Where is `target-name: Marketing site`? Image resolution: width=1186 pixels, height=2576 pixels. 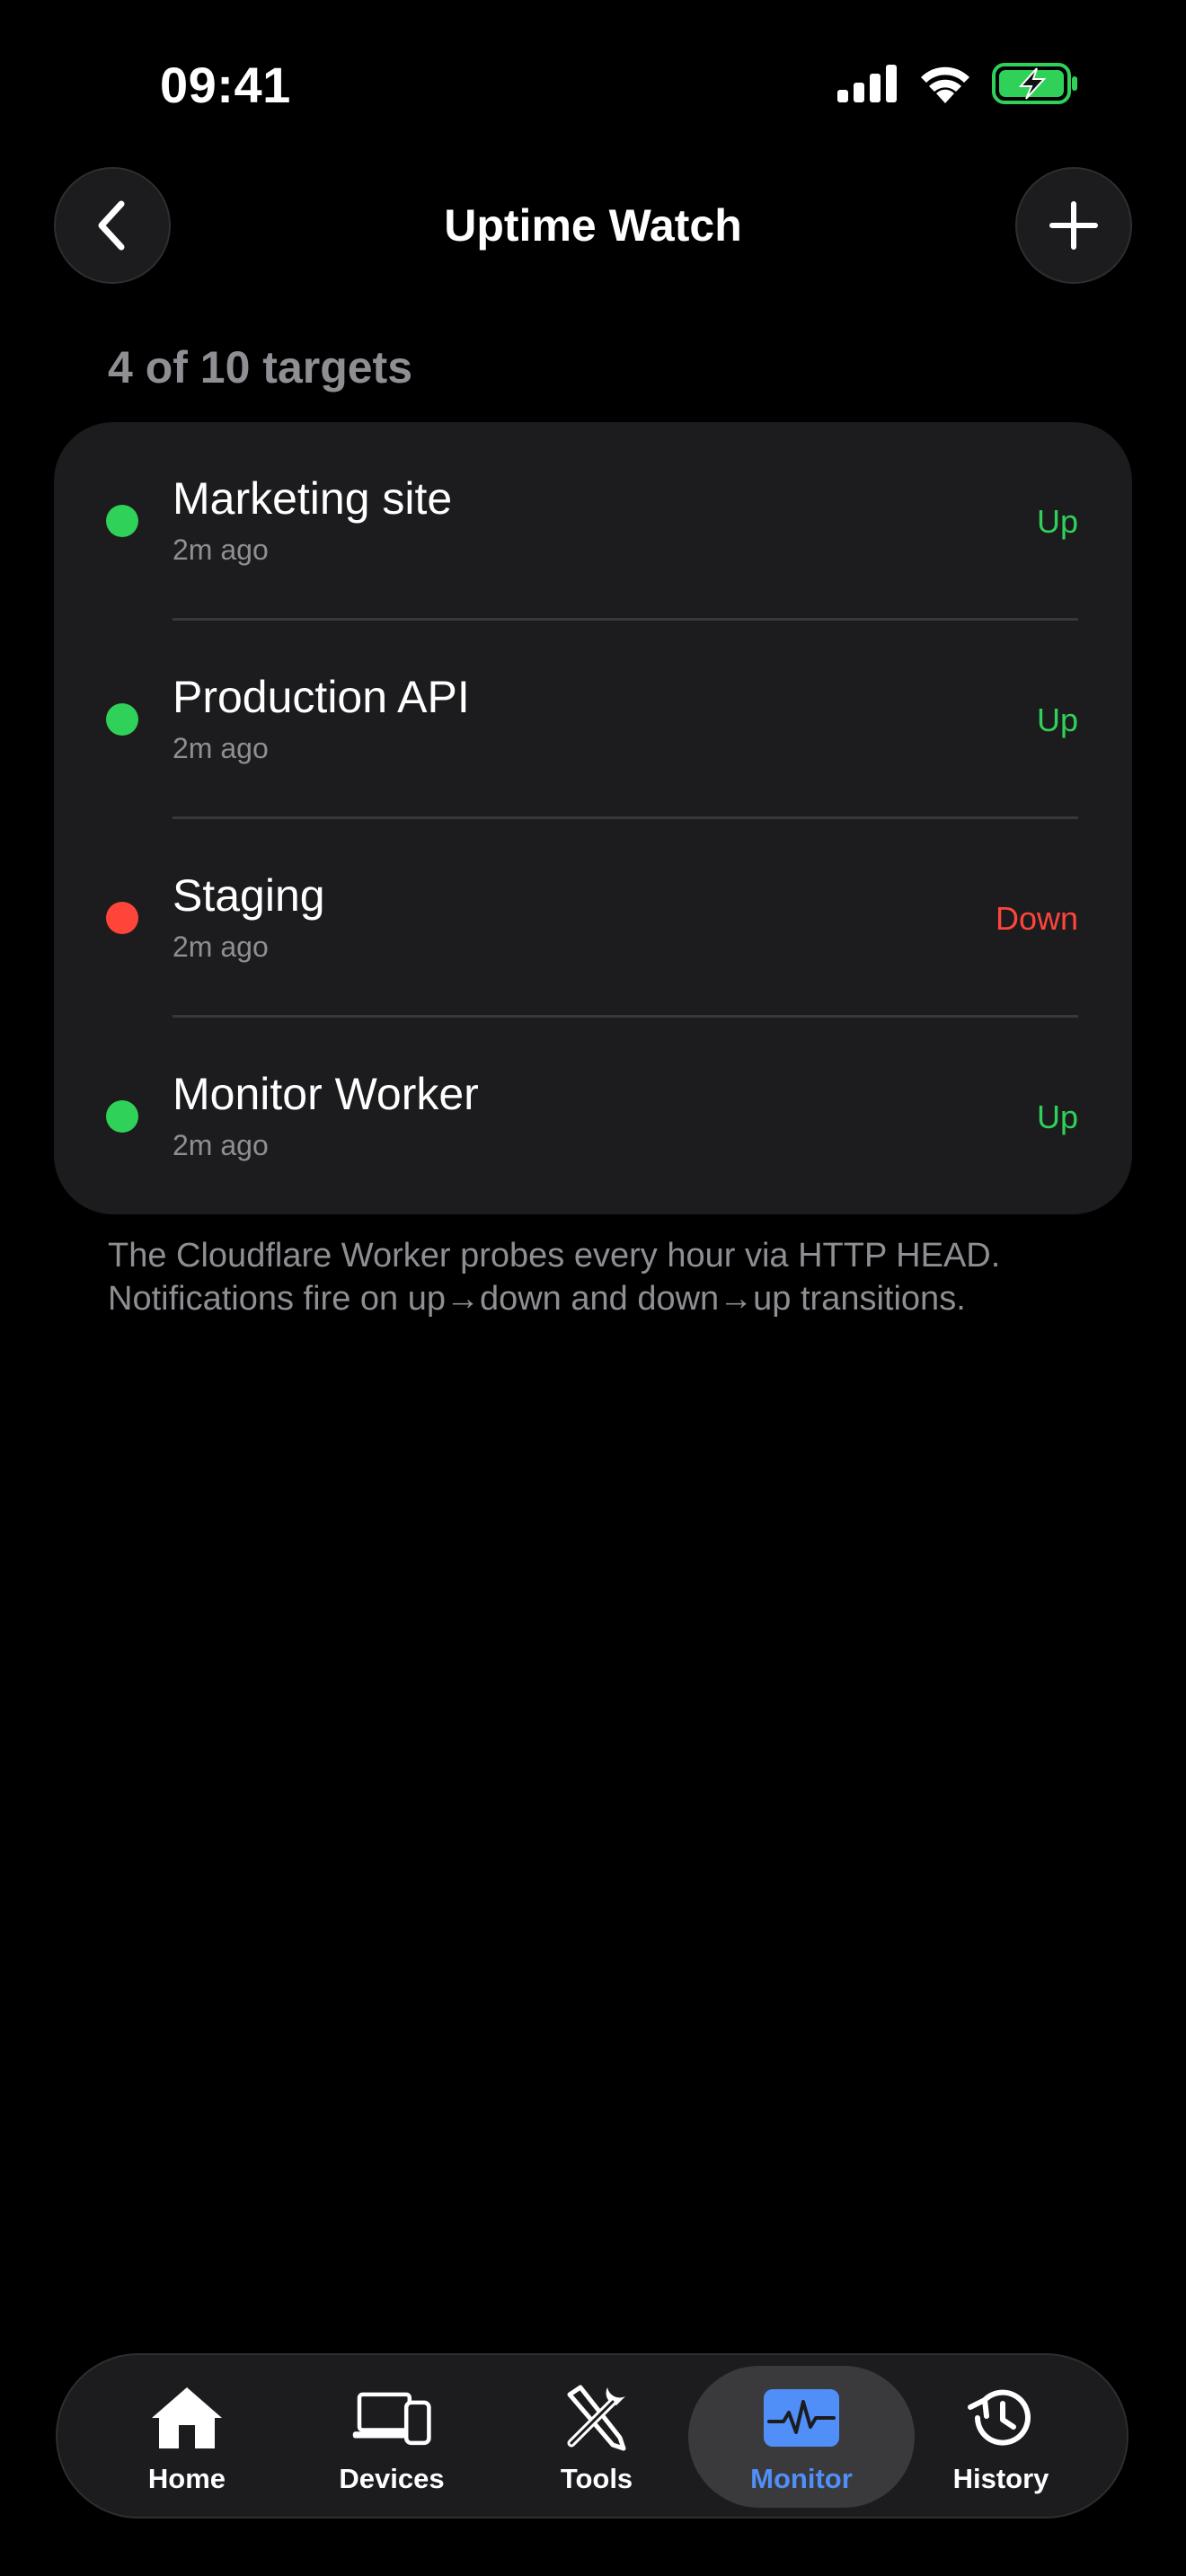
target-name: Marketing site is located at coordinates (313, 498).